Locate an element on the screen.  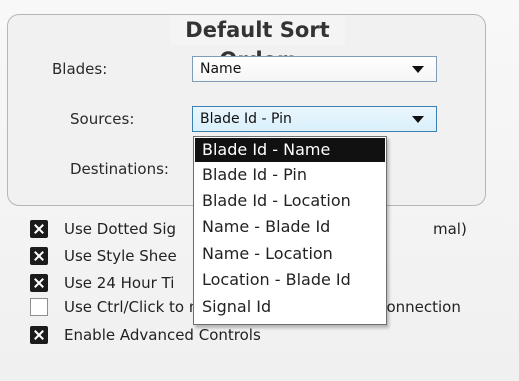
dropdown-option: Location - Blade Id is located at coordinates (290, 280).